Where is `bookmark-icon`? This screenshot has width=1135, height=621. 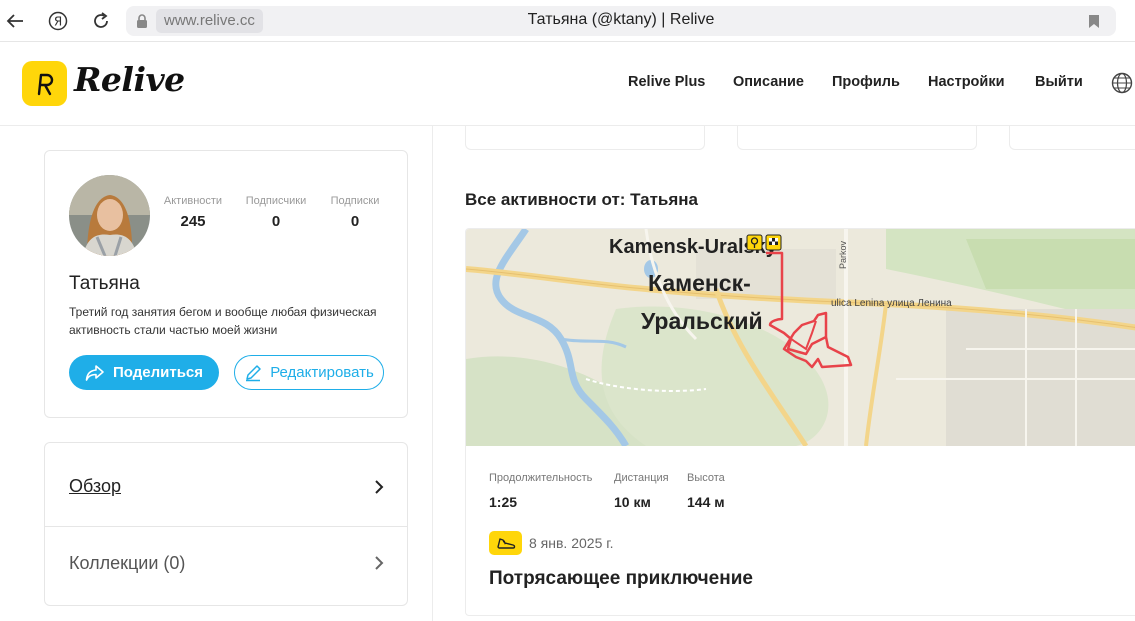 bookmark-icon is located at coordinates (1094, 21).